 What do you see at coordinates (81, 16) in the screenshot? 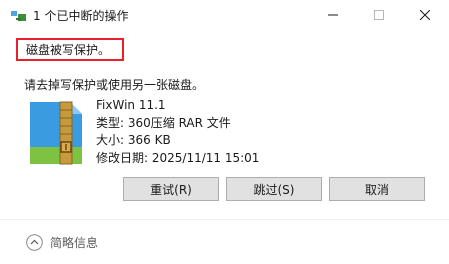
I see `window-title: 1 个已中断的操作` at bounding box center [81, 16].